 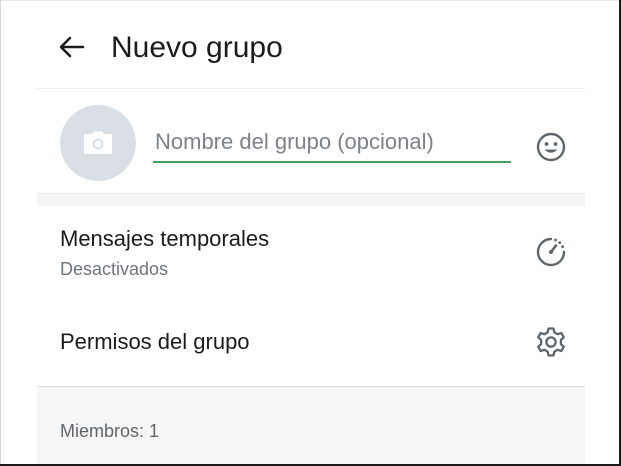 What do you see at coordinates (0, 233) in the screenshot?
I see `frame-left-edge` at bounding box center [0, 233].